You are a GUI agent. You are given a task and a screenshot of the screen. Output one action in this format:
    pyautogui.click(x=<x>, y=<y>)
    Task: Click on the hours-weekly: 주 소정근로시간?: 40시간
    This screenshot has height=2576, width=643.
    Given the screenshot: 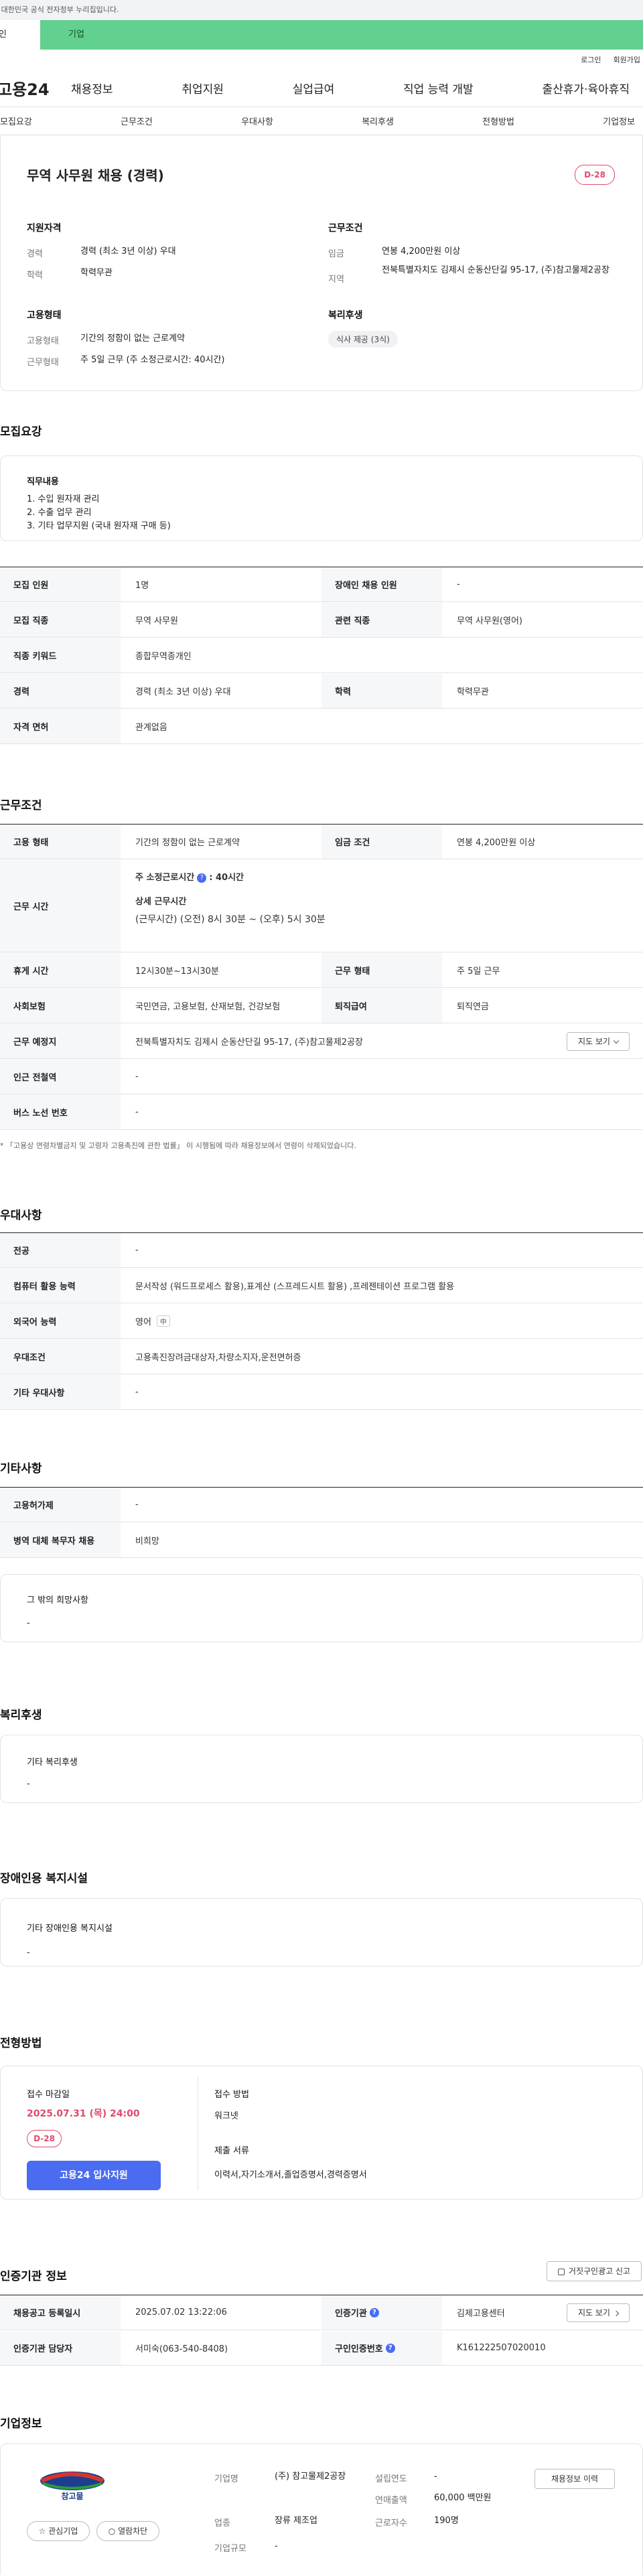 What is the action you would take?
    pyautogui.click(x=389, y=878)
    